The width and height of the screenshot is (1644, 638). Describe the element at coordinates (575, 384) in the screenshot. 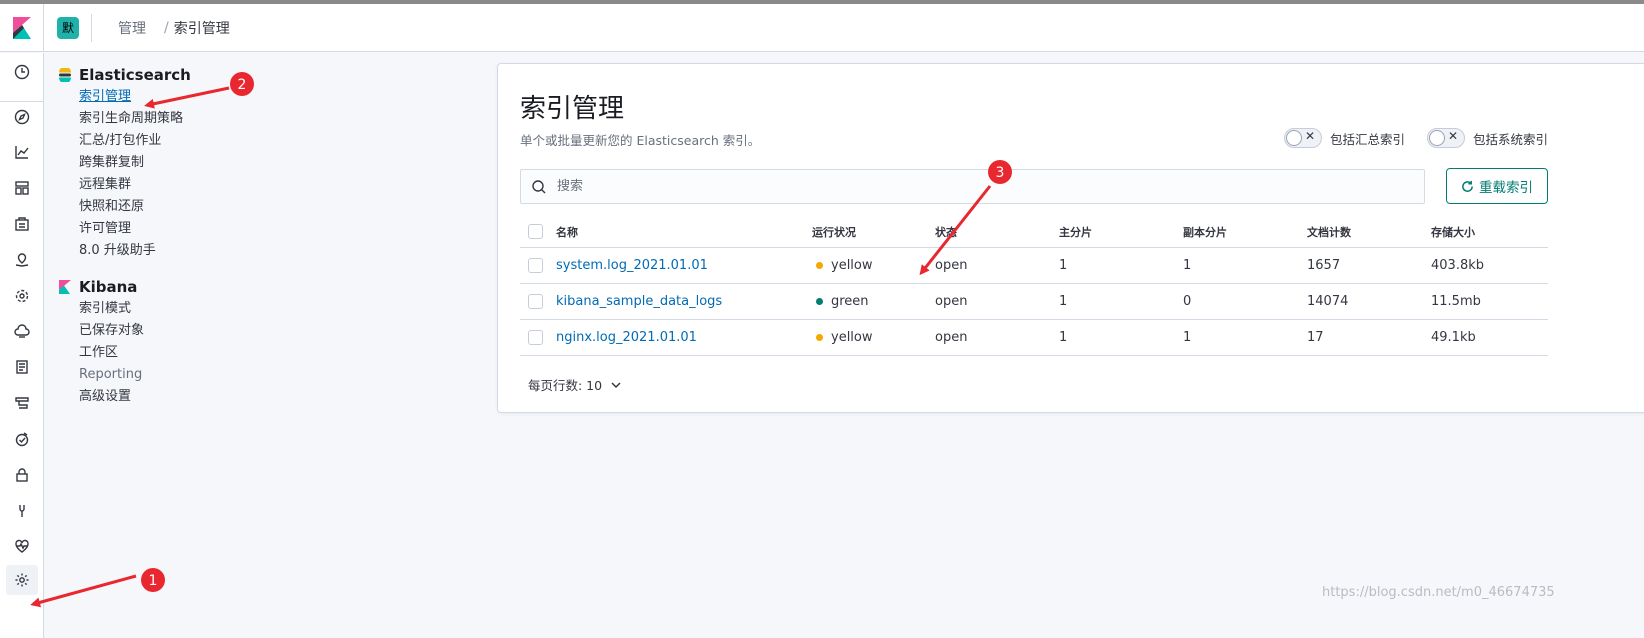

I see `rows-per-page-selector: 每页行数: 10` at that location.